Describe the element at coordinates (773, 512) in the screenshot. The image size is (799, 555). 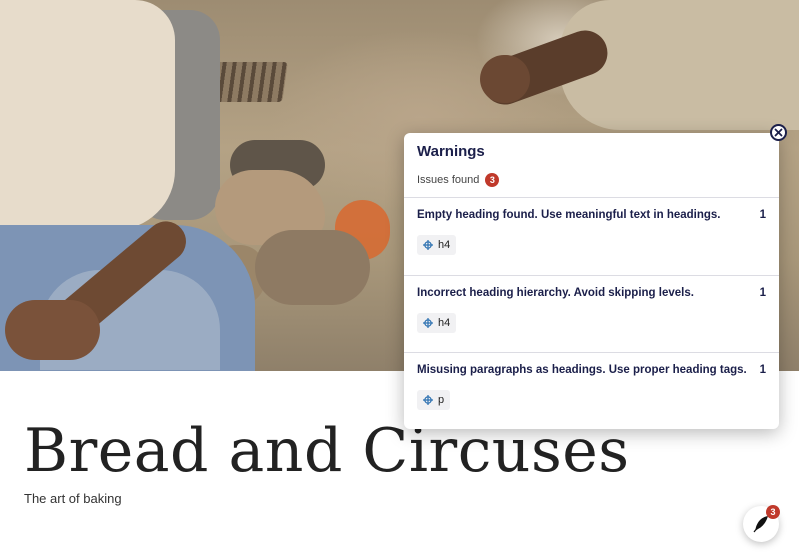
I see `notification-badge: 3` at that location.